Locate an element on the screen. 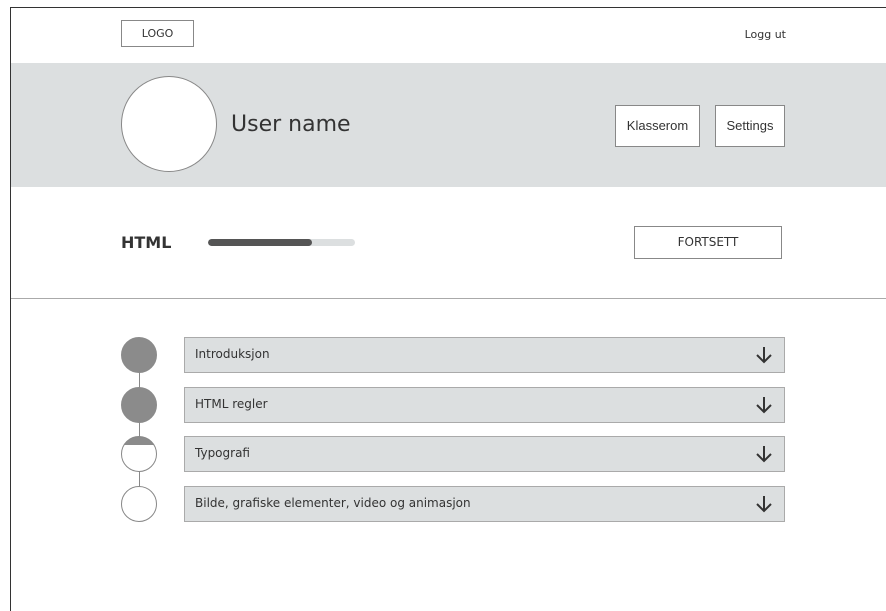 The width and height of the screenshot is (886, 611). module-row-html-regler: HTML regler is located at coordinates (484, 405).